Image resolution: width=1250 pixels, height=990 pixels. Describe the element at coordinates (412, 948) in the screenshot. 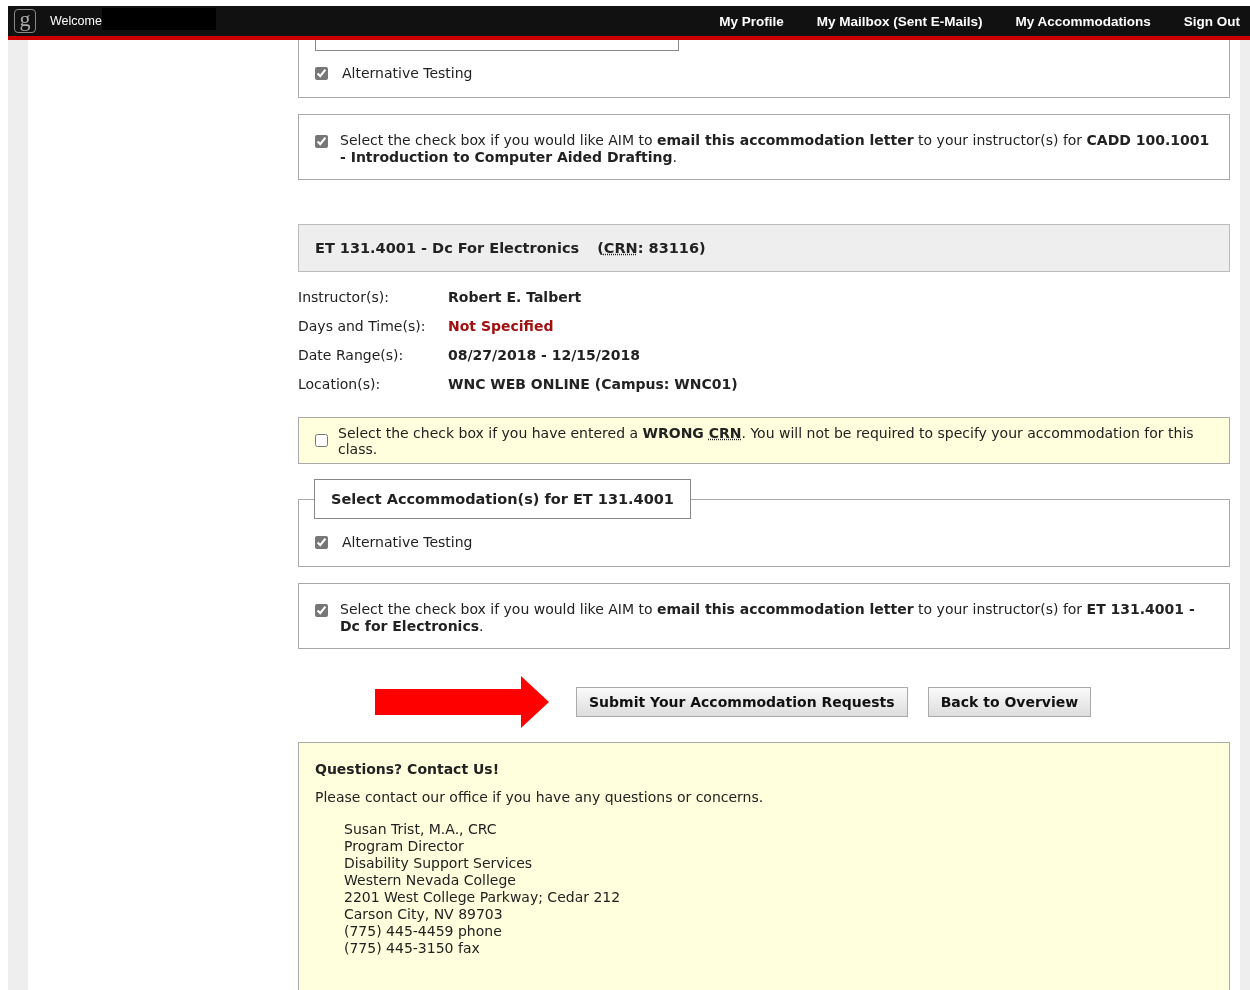

I see `address-line: (775) 445-3150 fax` at that location.